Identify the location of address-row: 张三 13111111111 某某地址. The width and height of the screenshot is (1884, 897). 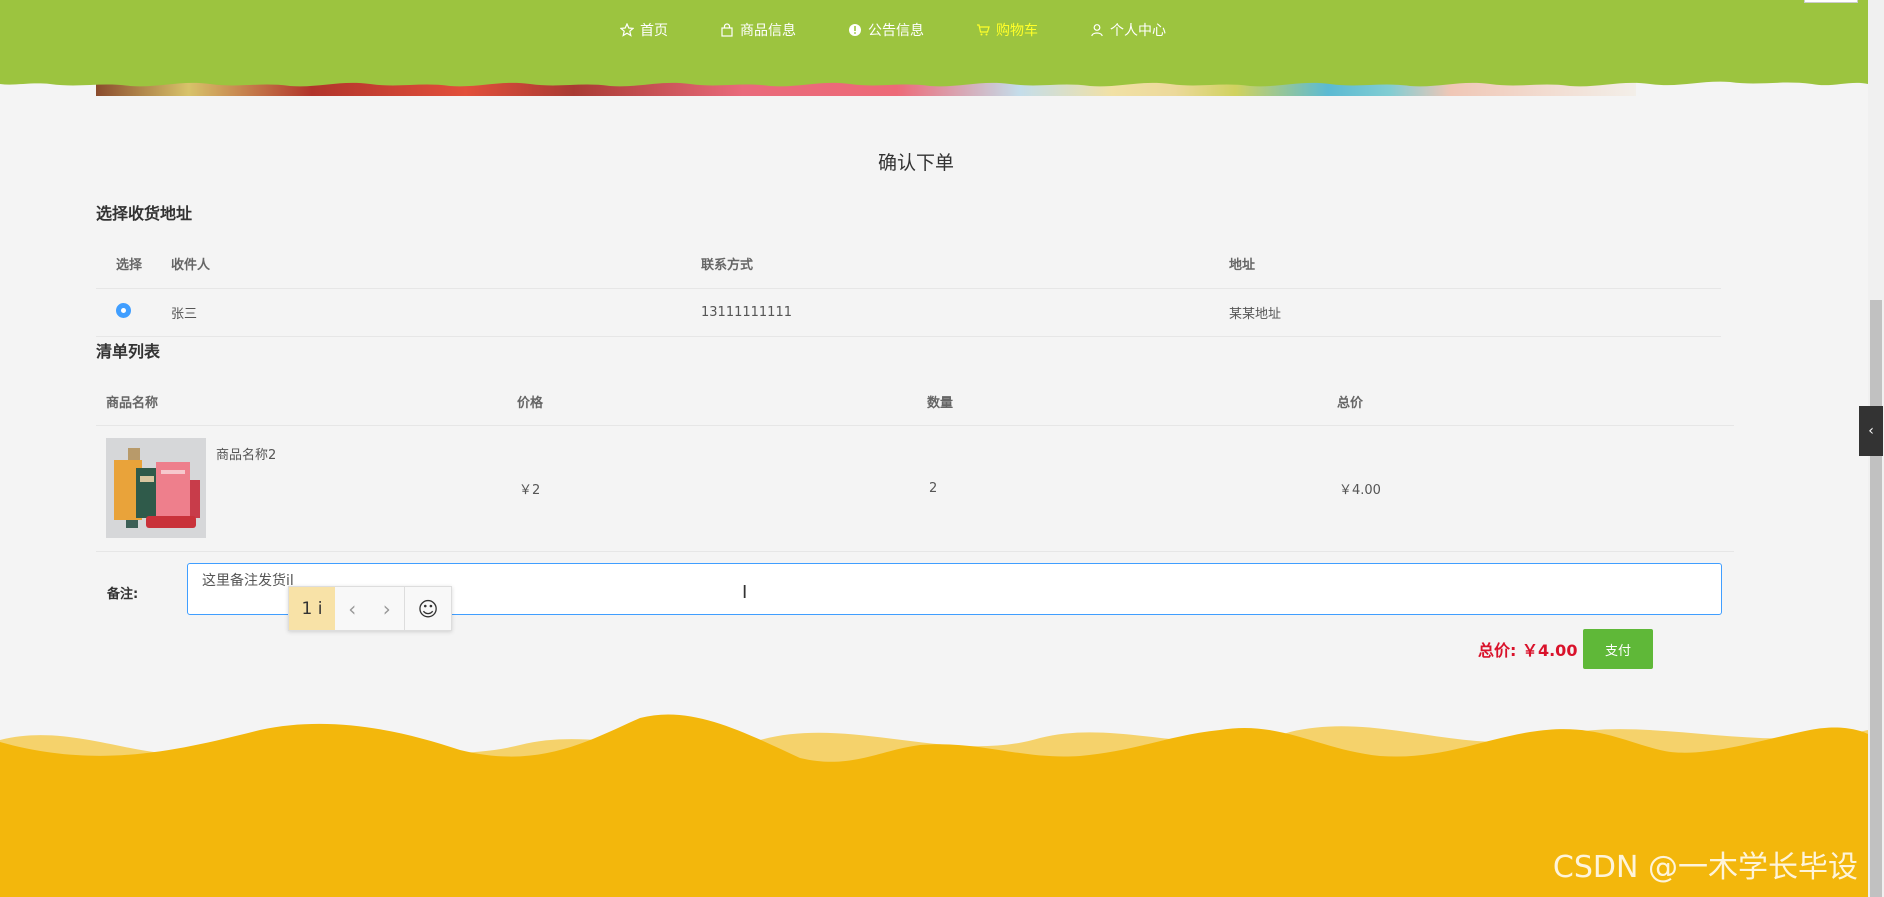
(908, 312).